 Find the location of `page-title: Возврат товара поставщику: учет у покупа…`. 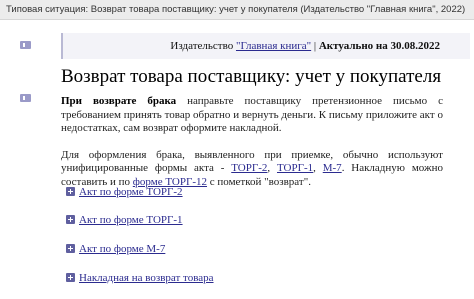

page-title: Возврат товара поставщику: учет у покупа… is located at coordinates (251, 76).